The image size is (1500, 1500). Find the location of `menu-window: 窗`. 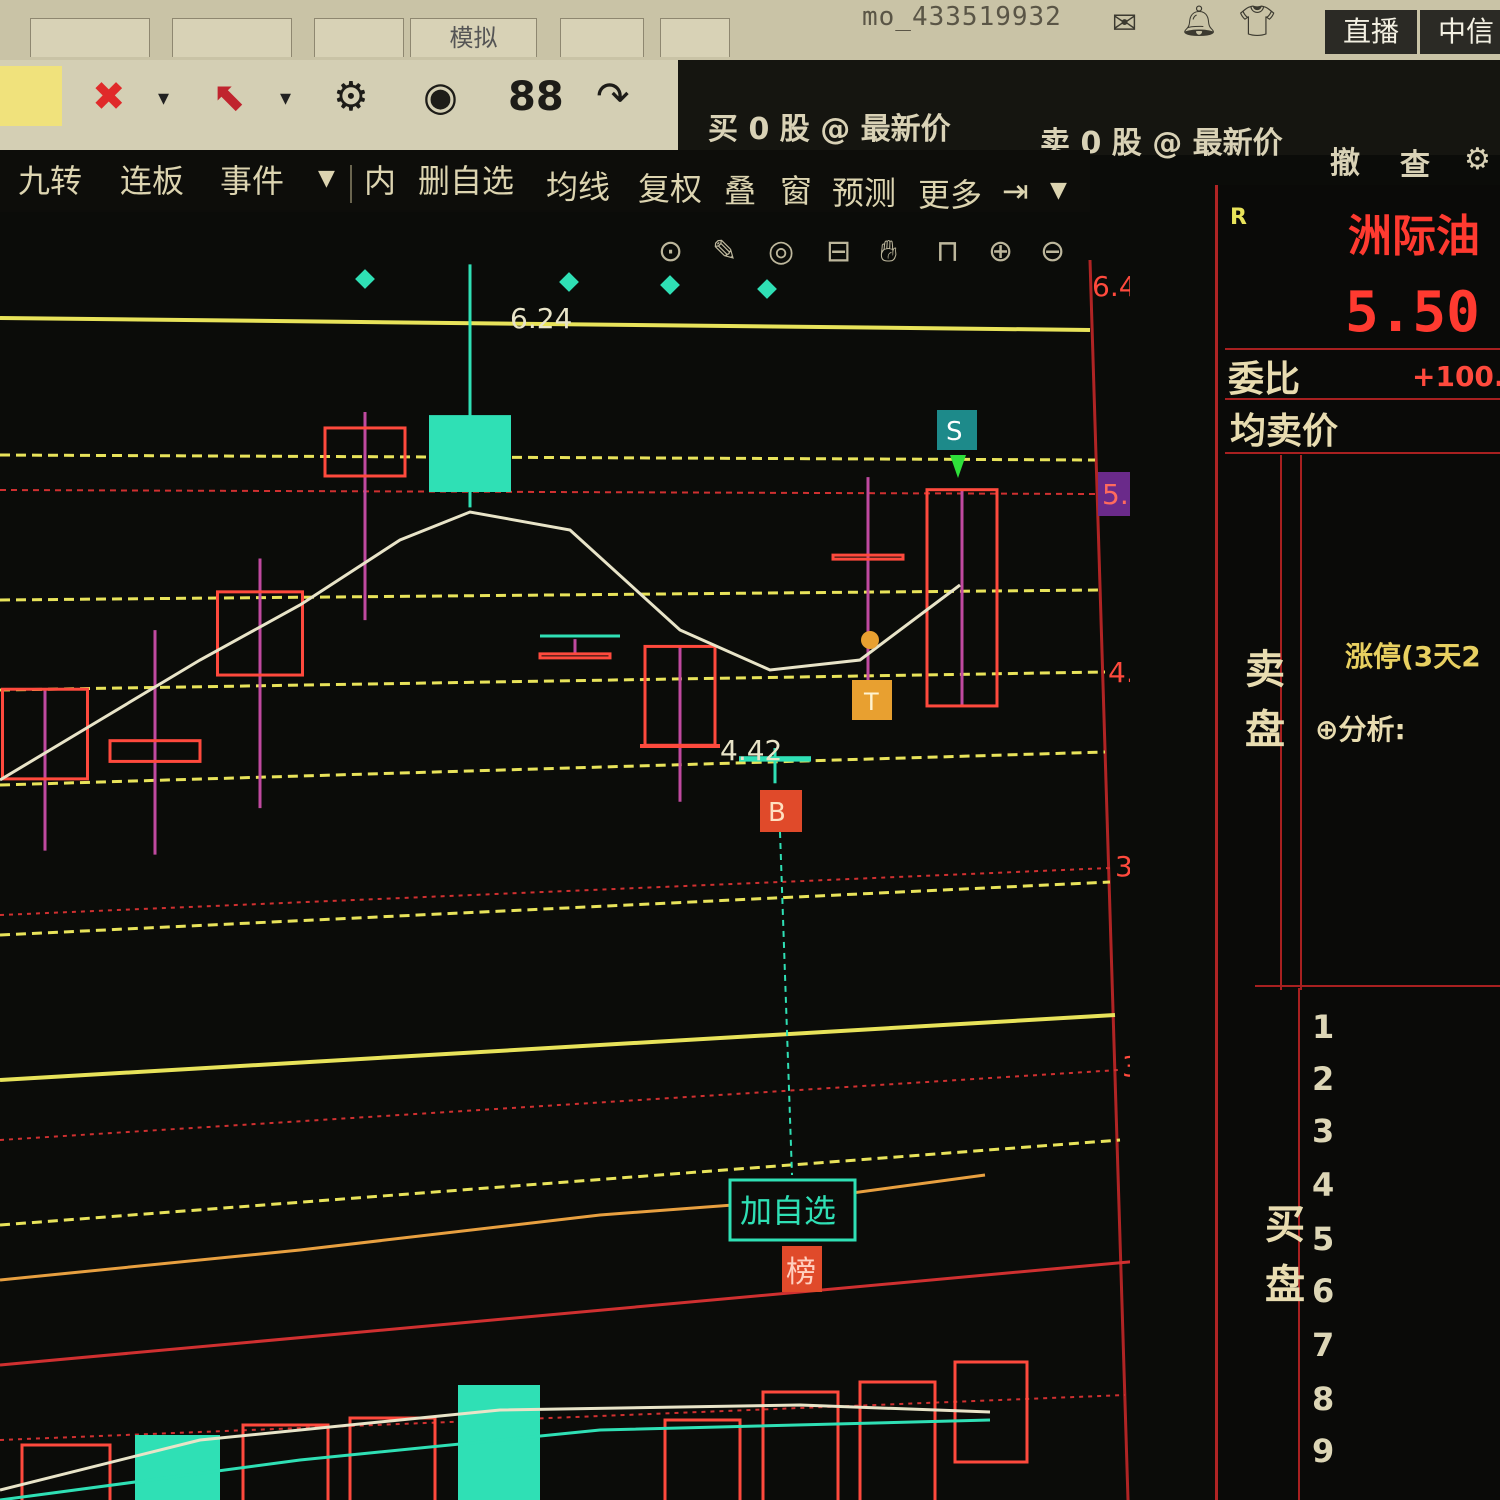

menu-window: 窗 is located at coordinates (796, 189).